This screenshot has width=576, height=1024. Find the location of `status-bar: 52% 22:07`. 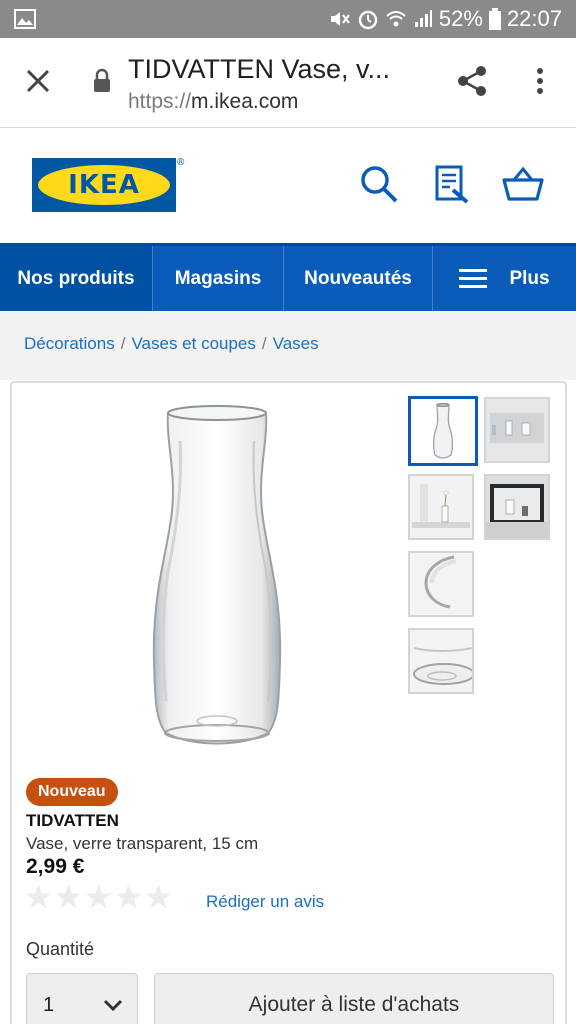

status-bar: 52% 22:07 is located at coordinates (288, 19).